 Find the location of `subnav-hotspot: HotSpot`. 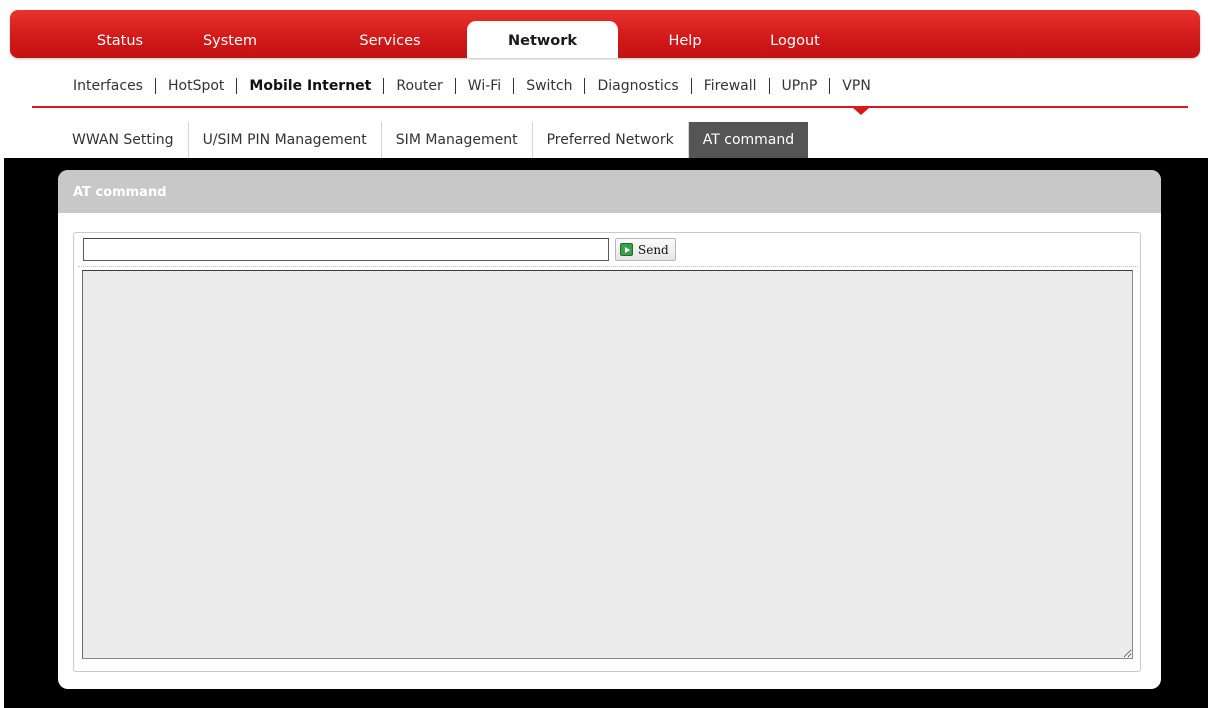

subnav-hotspot: HotSpot is located at coordinates (196, 86).